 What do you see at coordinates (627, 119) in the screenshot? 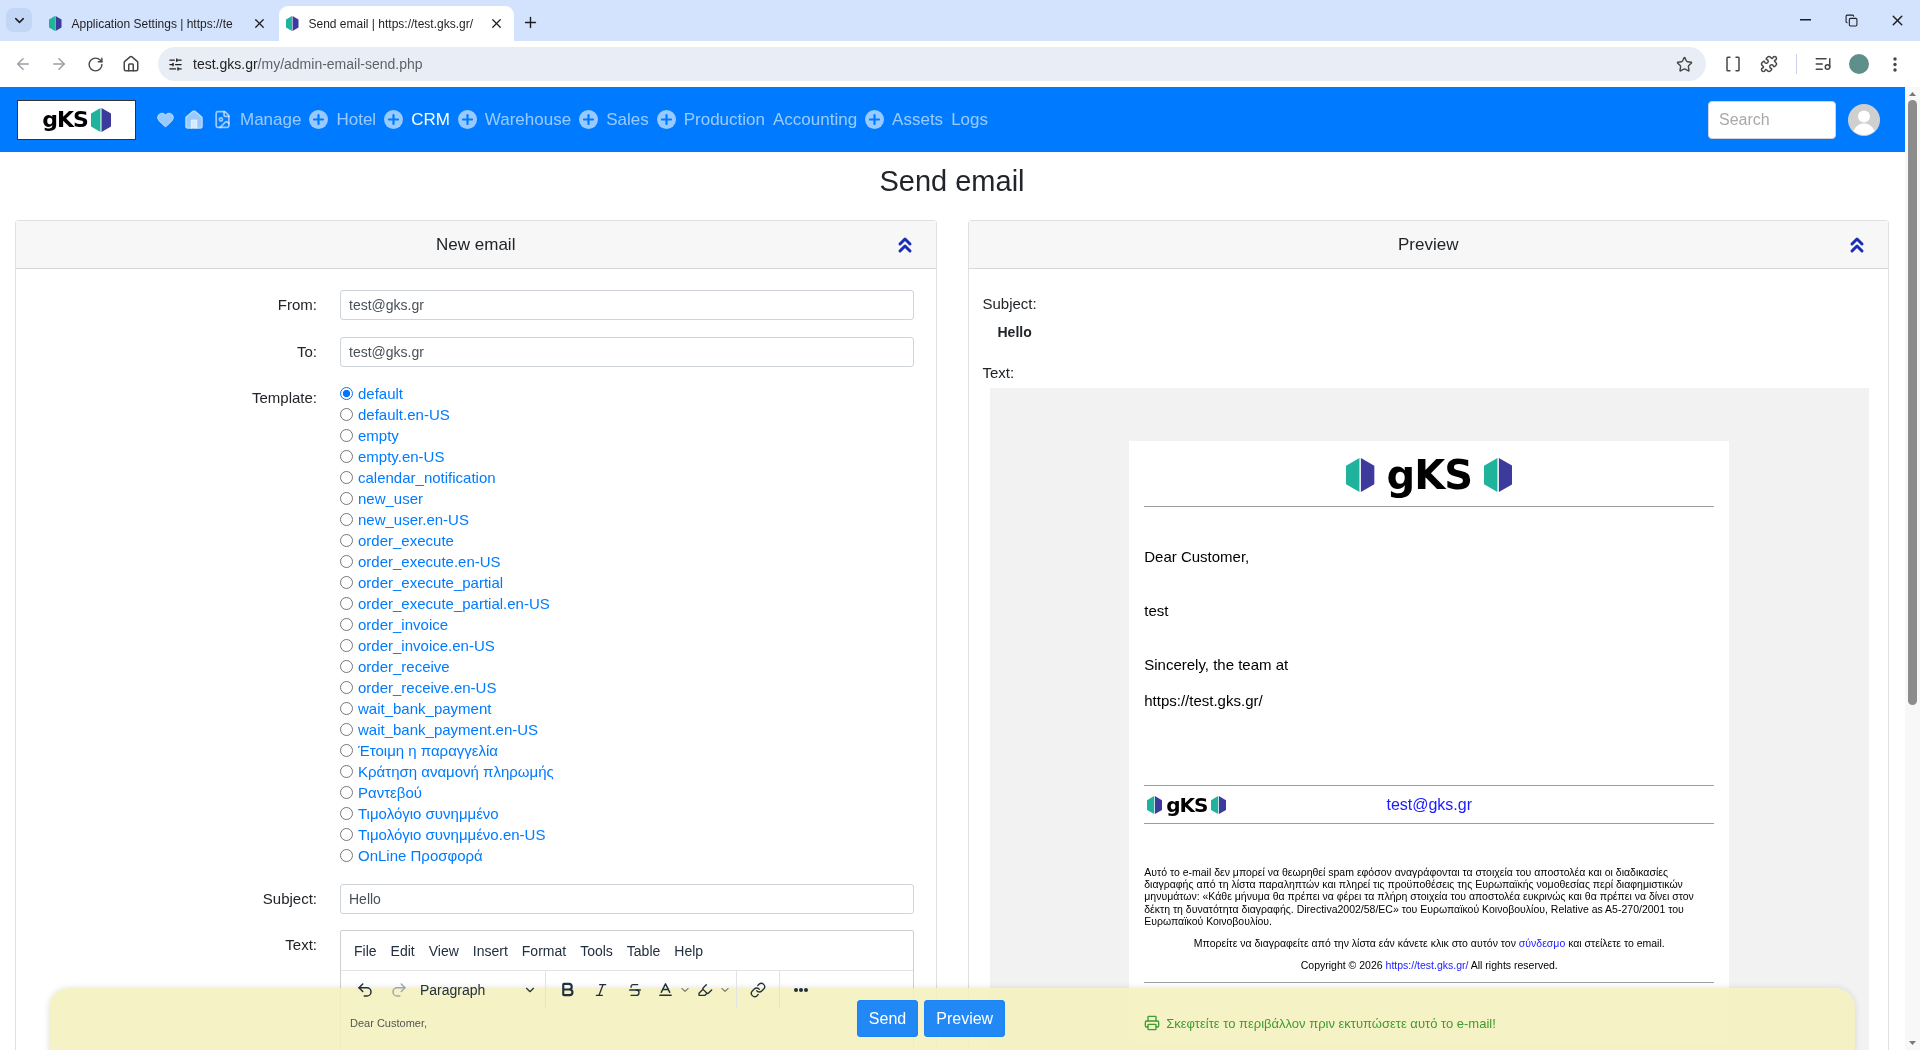
I see `nav-link: Sales` at bounding box center [627, 119].